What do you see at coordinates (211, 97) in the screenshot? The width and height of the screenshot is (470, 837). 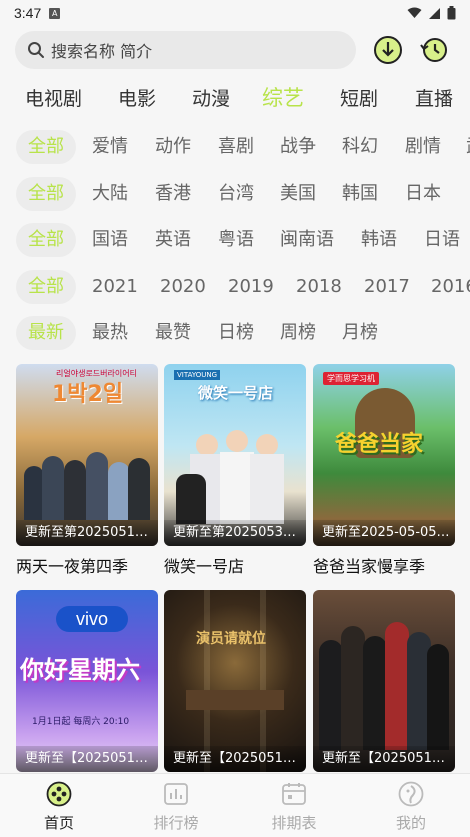 I see `tab-anime: 动漫` at bounding box center [211, 97].